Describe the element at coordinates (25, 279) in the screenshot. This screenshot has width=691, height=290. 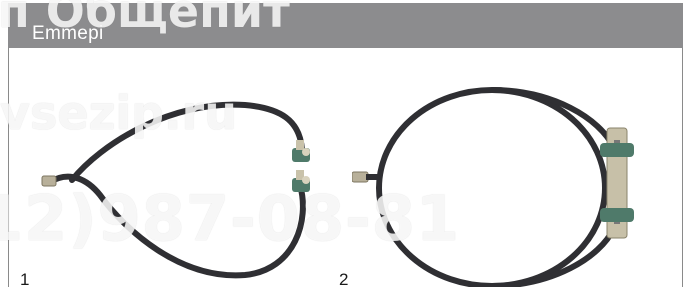
I see `figure-number-1: 1` at that location.